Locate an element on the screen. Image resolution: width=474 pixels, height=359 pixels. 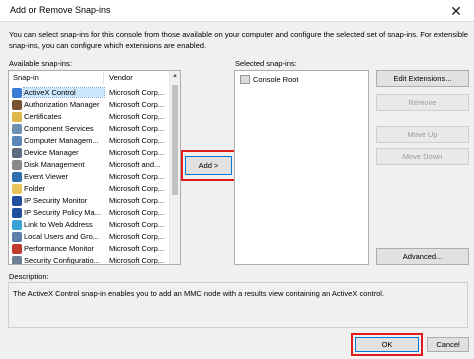
vertical-scrollbar: ▲ is located at coordinates (174, 167).